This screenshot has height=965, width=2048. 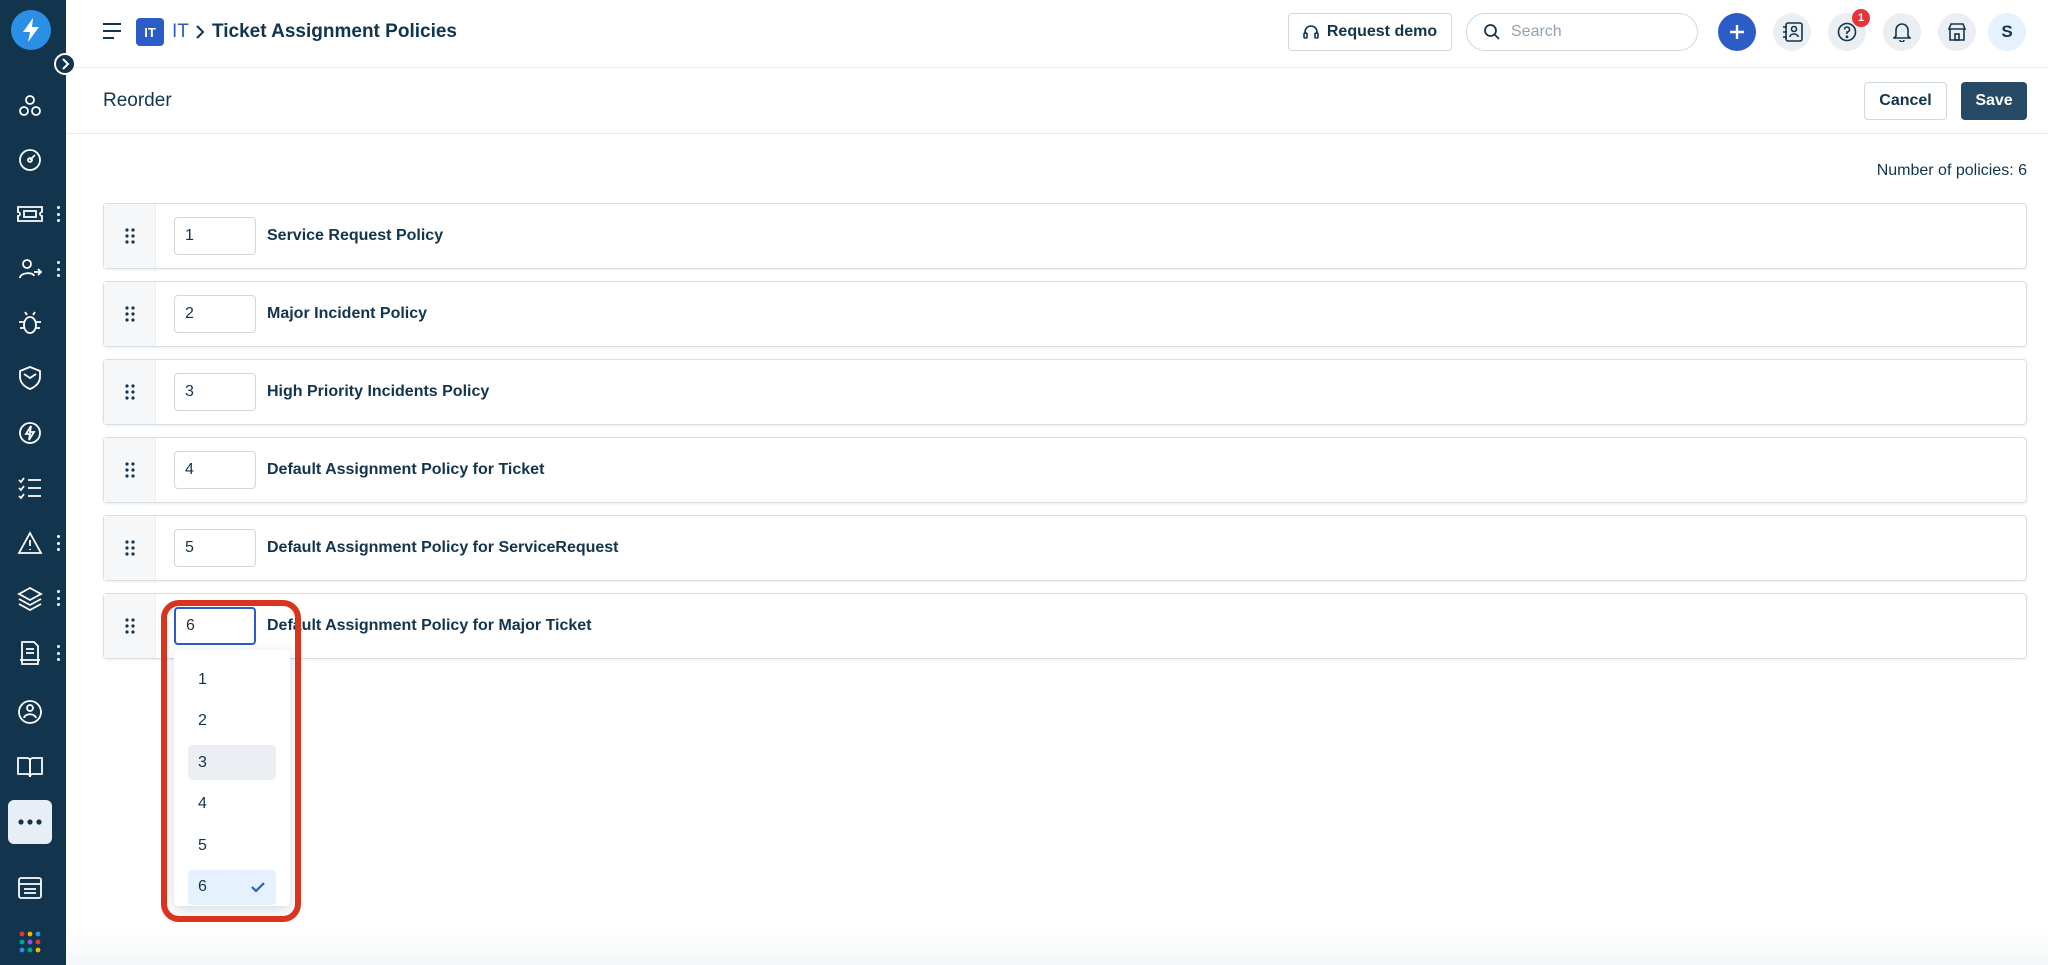 I want to click on dropdown-option-selected: 6, so click(x=232, y=887).